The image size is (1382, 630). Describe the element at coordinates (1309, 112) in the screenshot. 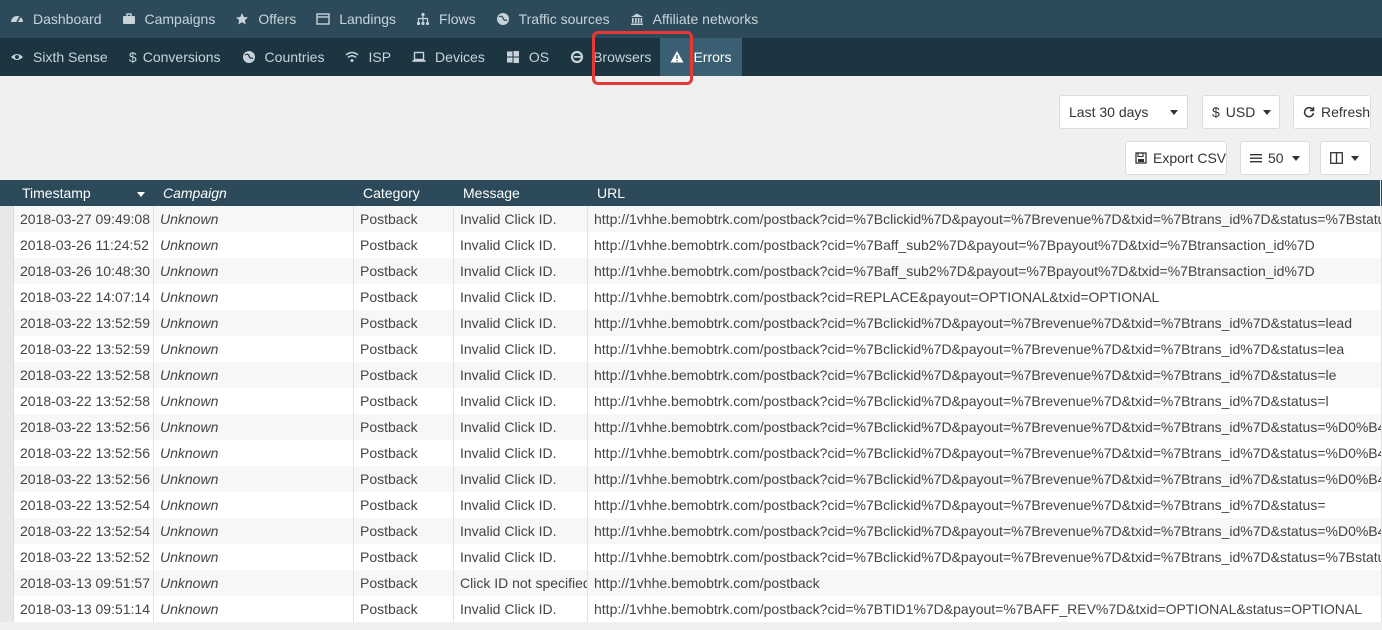

I see `refresh-icon` at that location.